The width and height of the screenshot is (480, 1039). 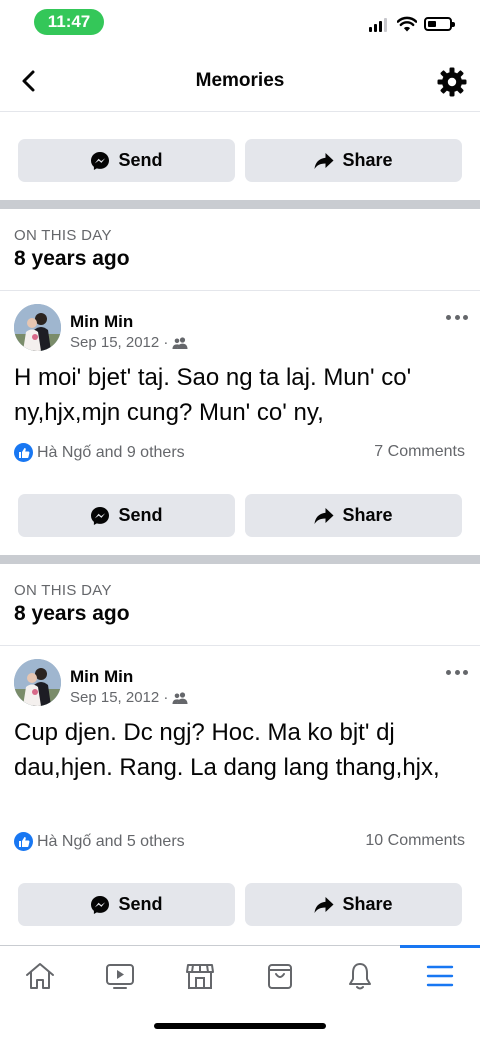 What do you see at coordinates (240, 160) in the screenshot?
I see `top-action-row: Send Share` at bounding box center [240, 160].